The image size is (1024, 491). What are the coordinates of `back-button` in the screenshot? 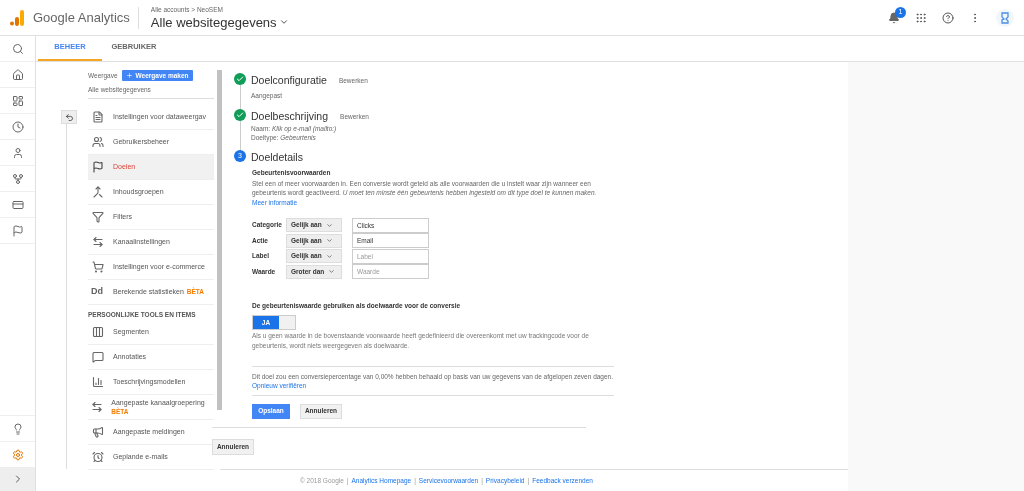 It's located at (69, 117).